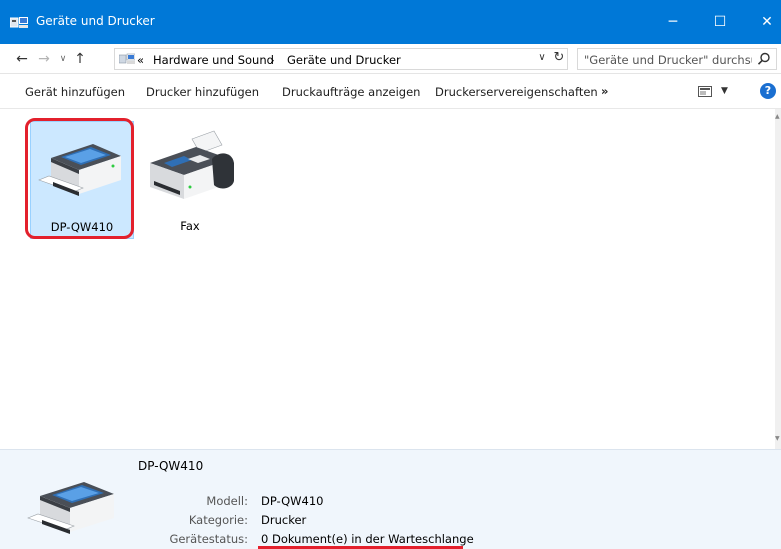 Image resolution: width=781 pixels, height=549 pixels. What do you see at coordinates (202, 92) in the screenshot?
I see `add-printer-button: Drucker hinzufügen` at bounding box center [202, 92].